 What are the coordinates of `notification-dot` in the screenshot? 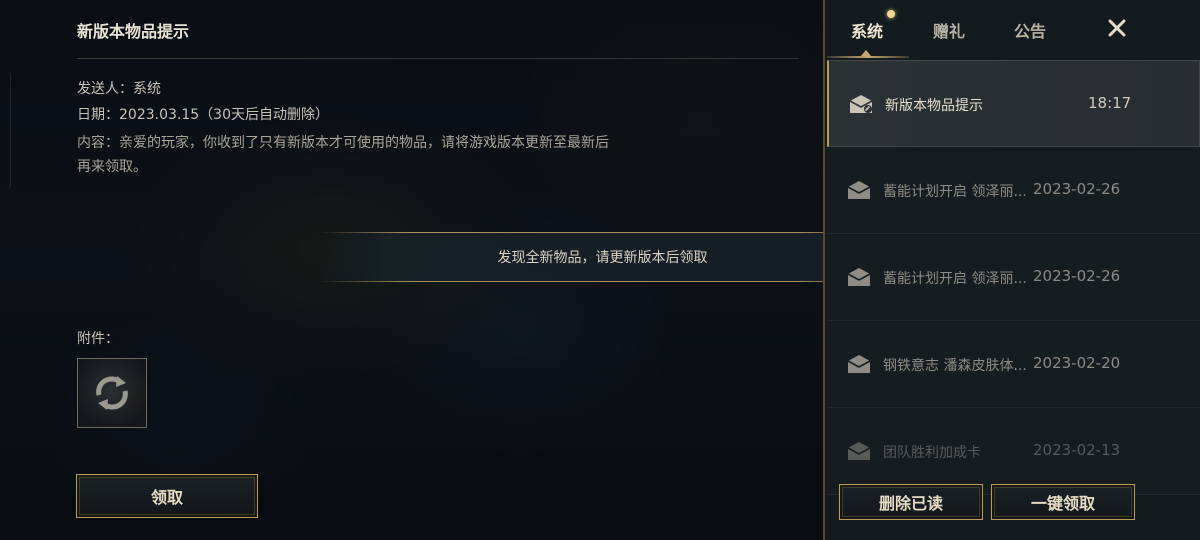 It's located at (891, 14).